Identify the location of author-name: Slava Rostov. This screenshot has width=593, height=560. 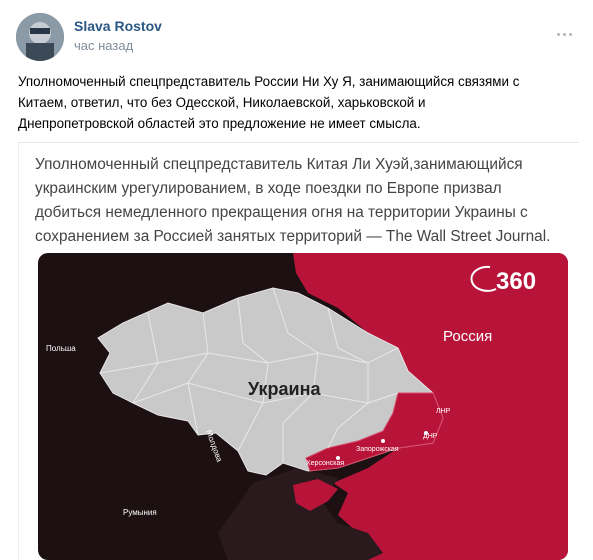
(118, 26).